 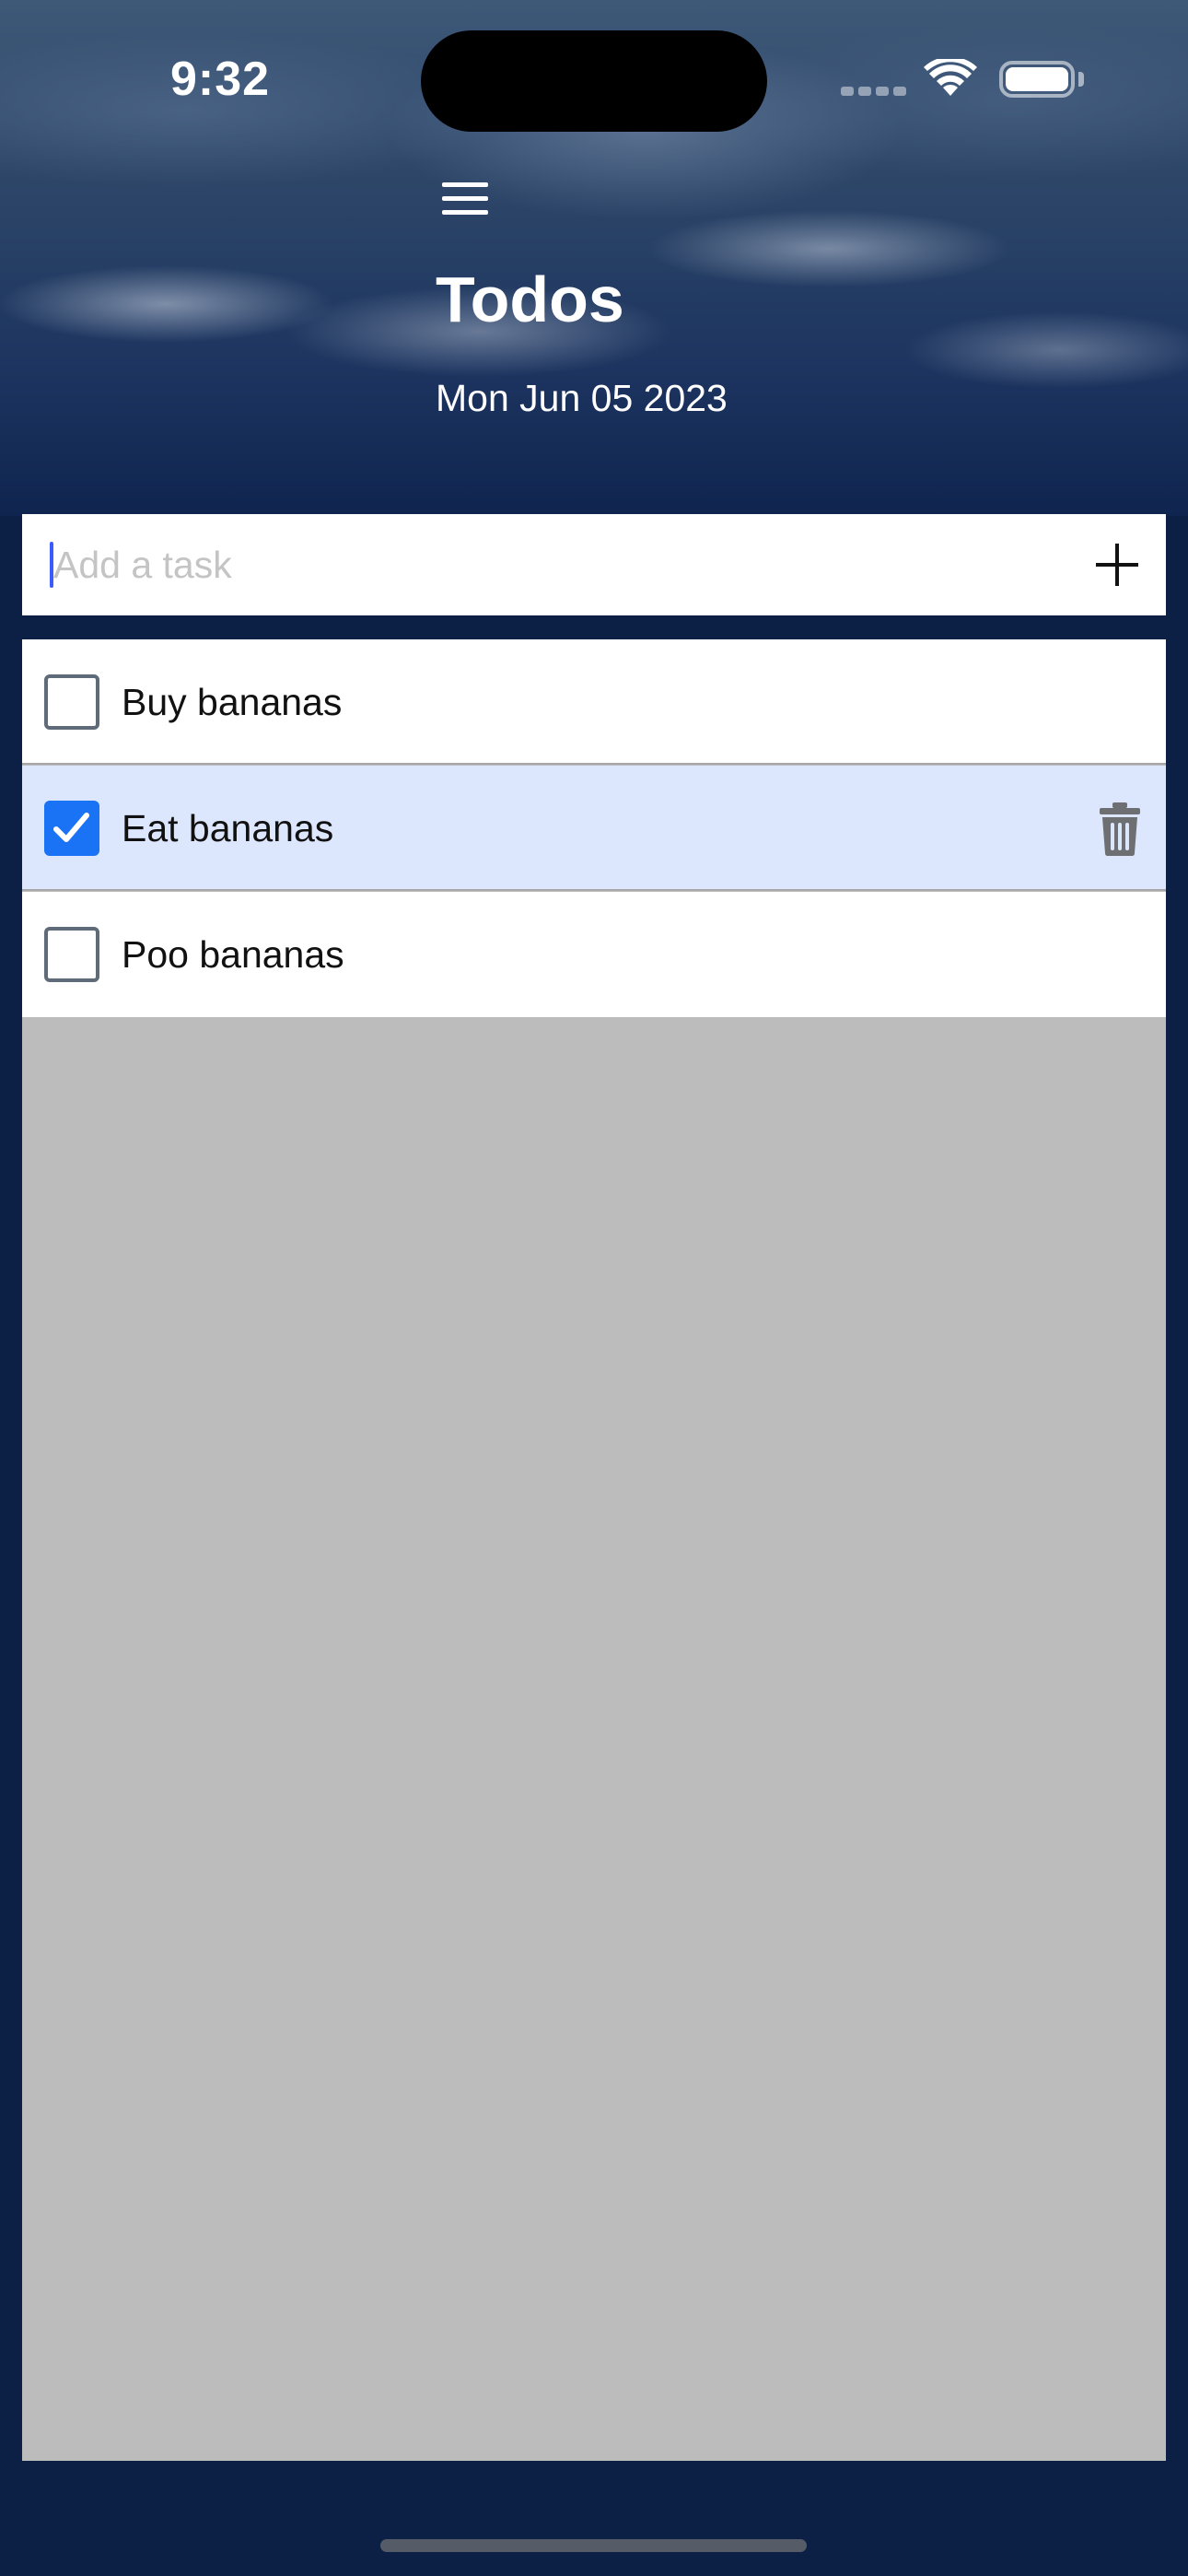 What do you see at coordinates (594, 702) in the screenshot?
I see `task-row: Buy bananas` at bounding box center [594, 702].